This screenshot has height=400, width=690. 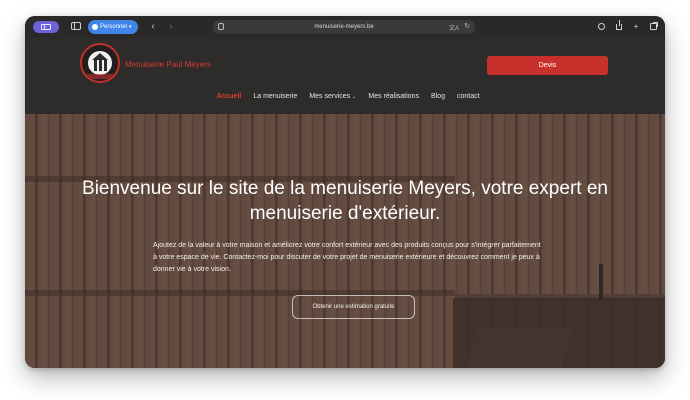 What do you see at coordinates (130, 27) in the screenshot?
I see `chevron-down-icon: ▾` at bounding box center [130, 27].